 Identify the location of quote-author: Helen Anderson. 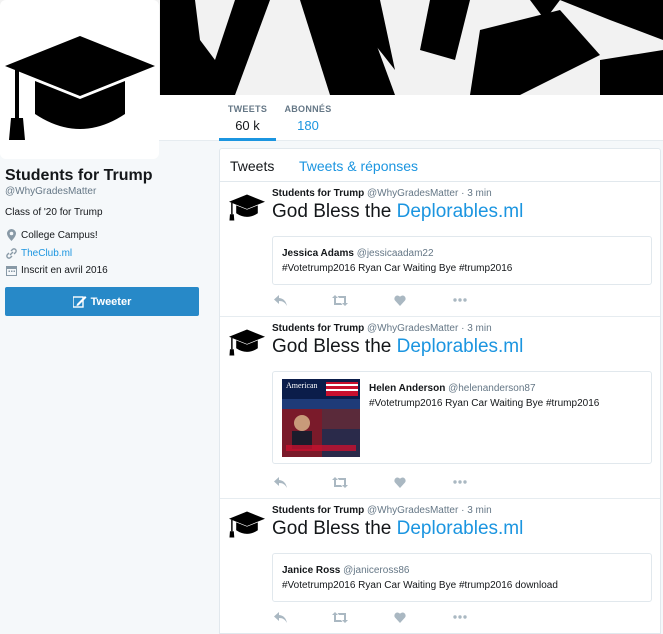
(407, 388).